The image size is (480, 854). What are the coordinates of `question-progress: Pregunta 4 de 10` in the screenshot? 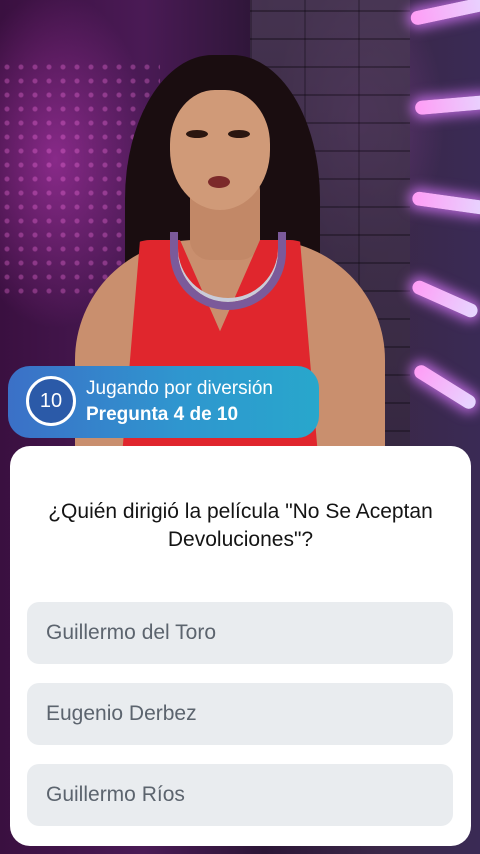 It's located at (162, 414).